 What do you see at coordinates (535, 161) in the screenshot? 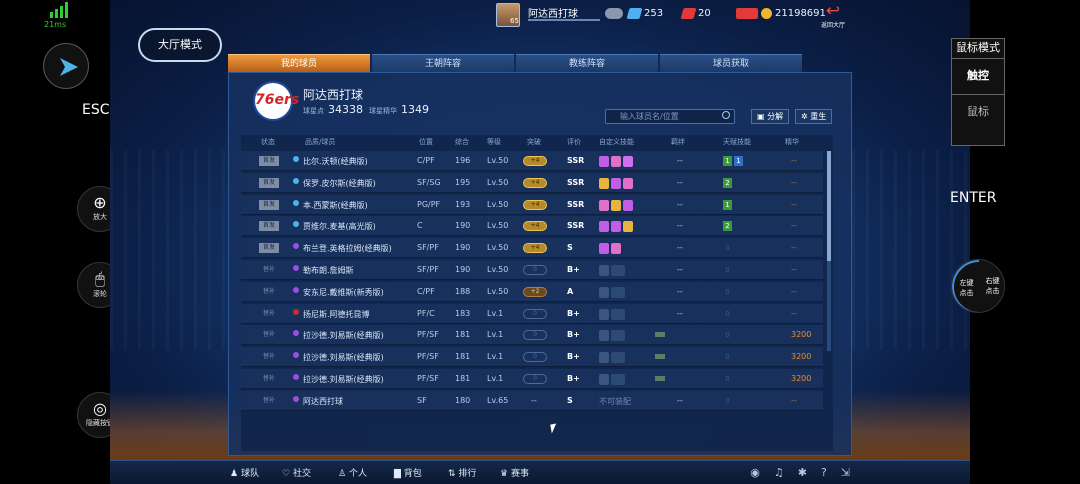
I see `breakthrough-badge: +4` at bounding box center [535, 161].